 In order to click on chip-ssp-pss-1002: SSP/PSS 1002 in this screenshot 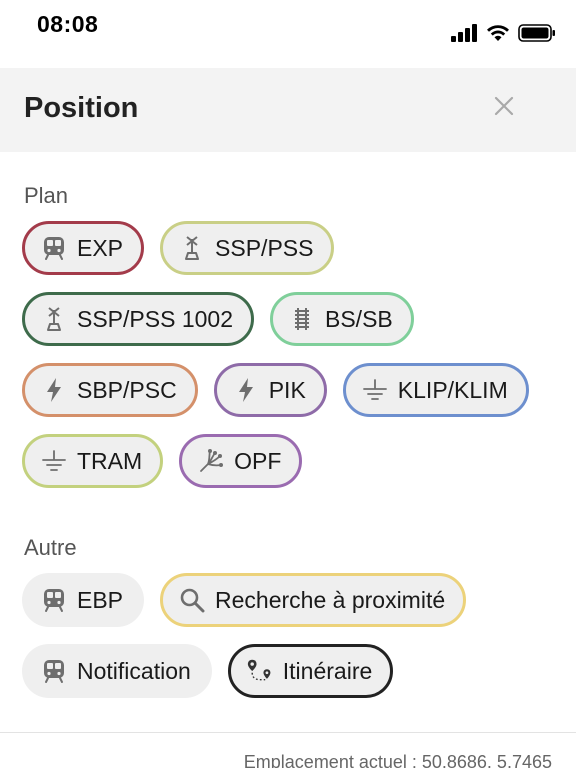, I will do `click(138, 319)`.